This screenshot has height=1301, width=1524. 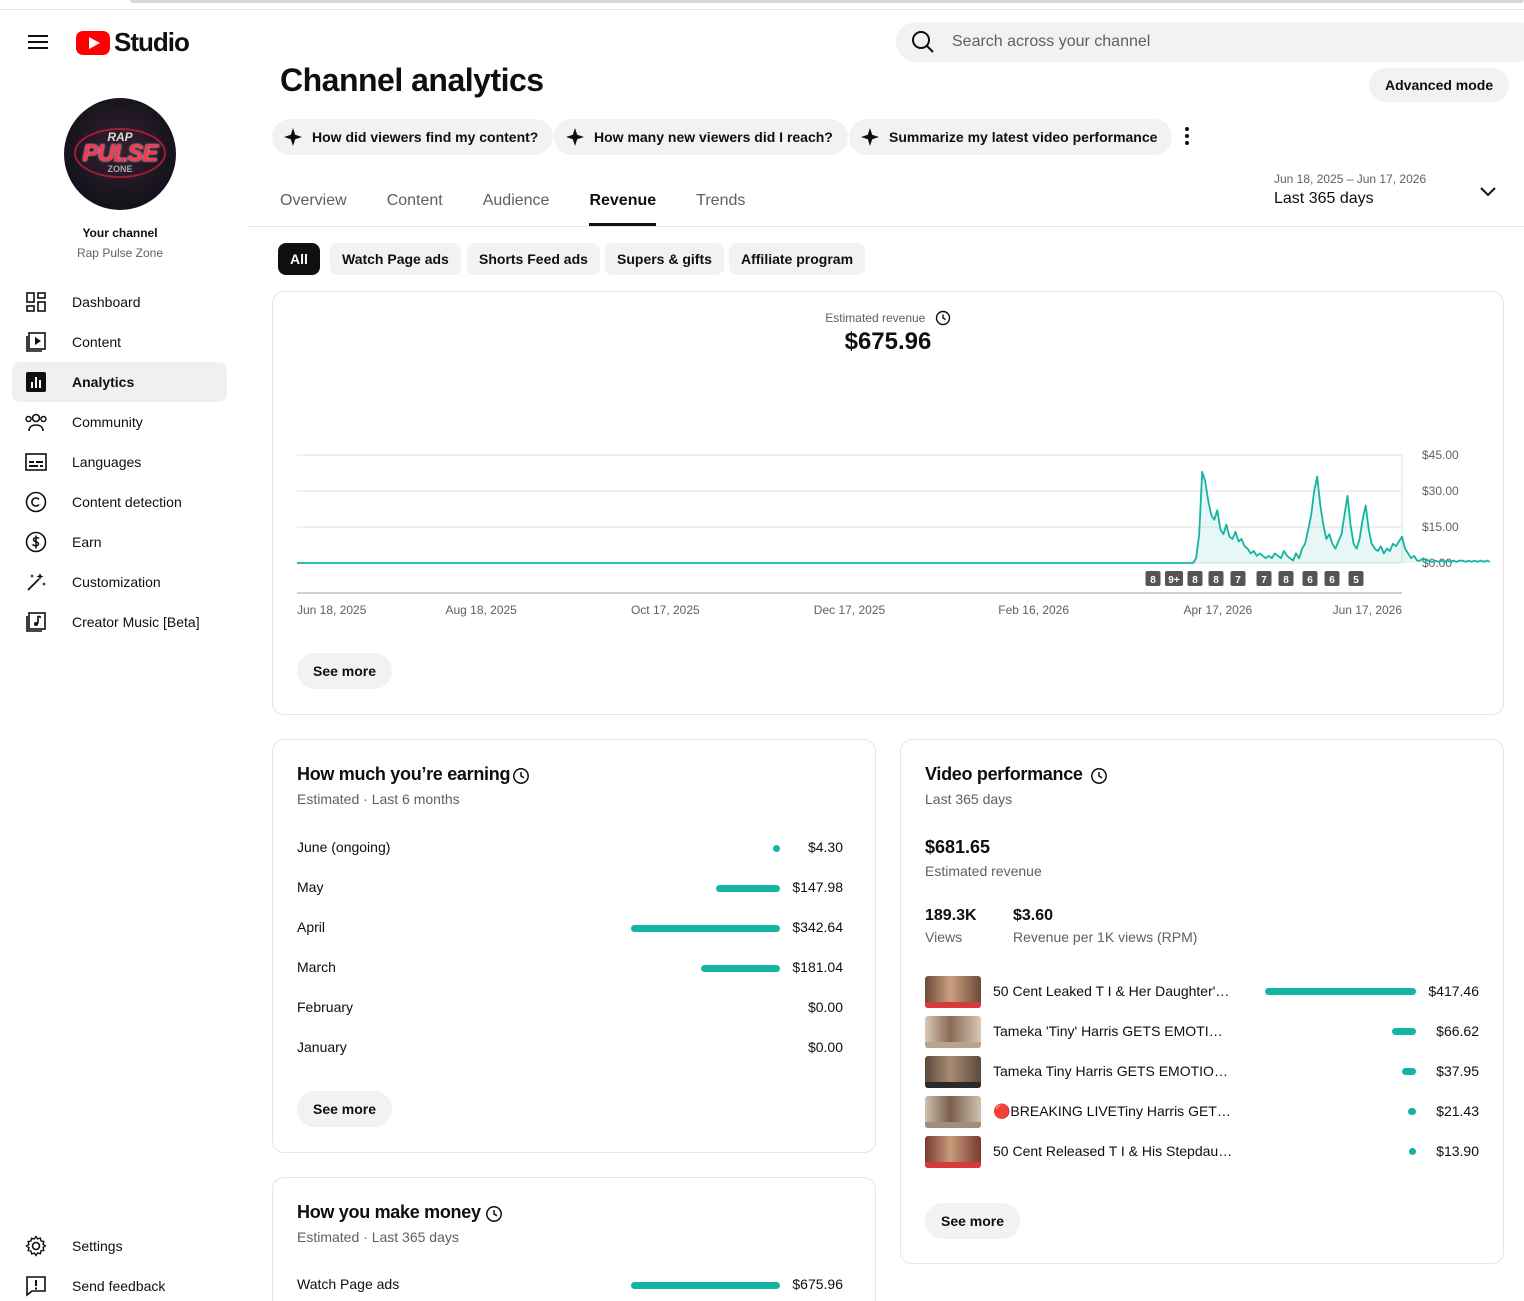 I want to click on video-revenue-value: $681.65, so click(x=958, y=847).